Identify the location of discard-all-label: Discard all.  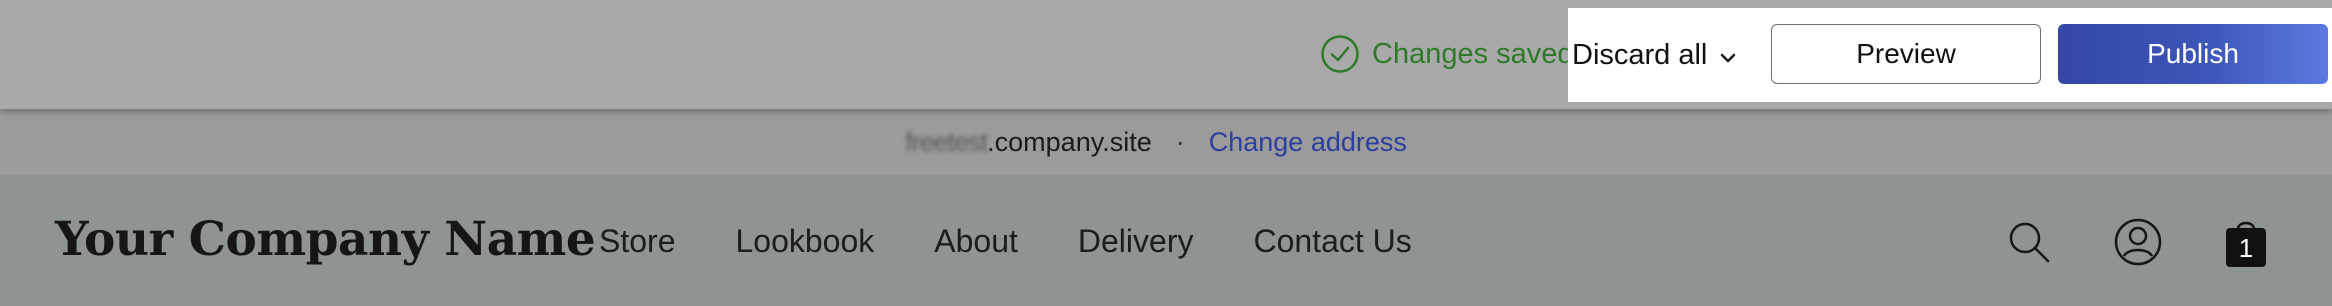
(1640, 54).